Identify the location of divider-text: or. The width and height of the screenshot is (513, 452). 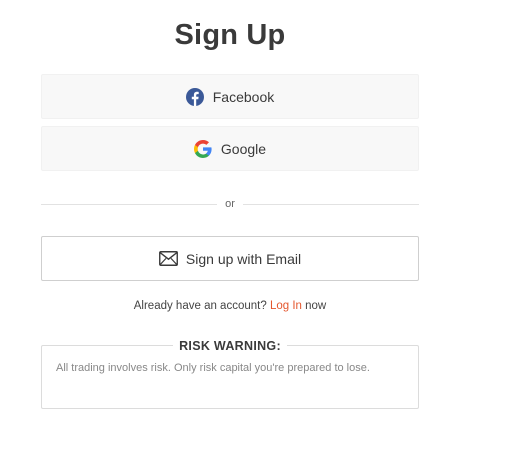
(230, 204).